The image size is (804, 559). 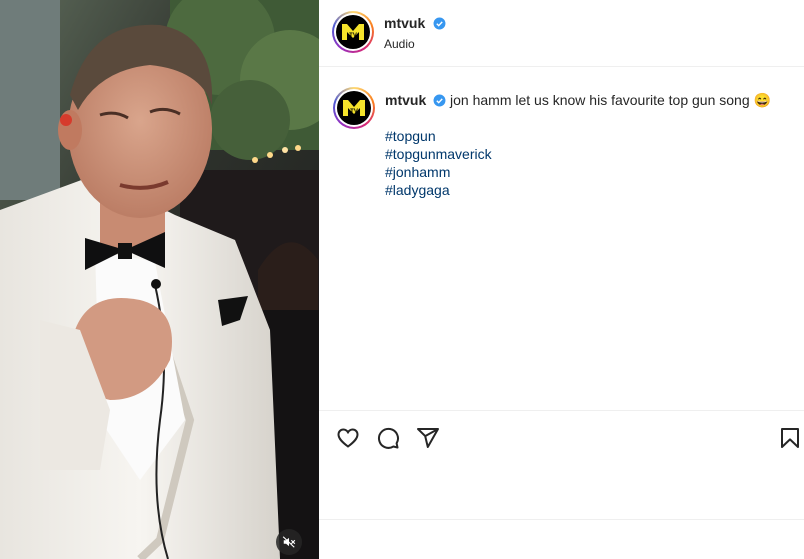 I want to click on bookmark-icon, so click(x=790, y=438).